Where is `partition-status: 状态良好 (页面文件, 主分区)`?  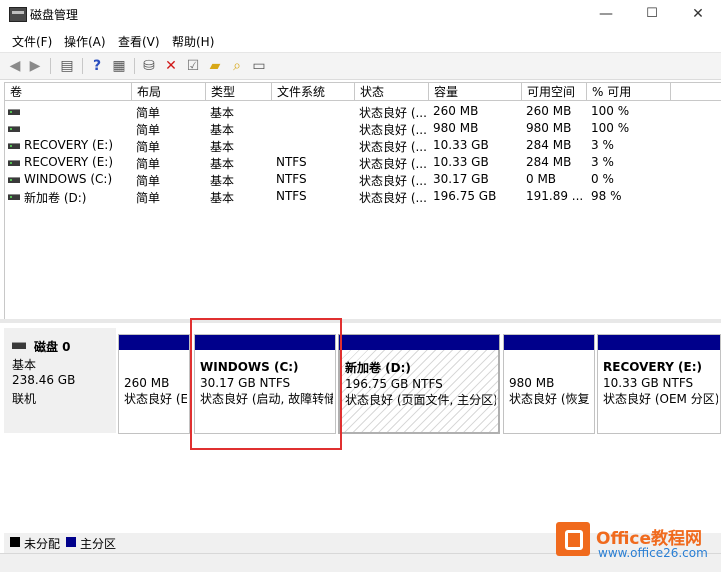
partition-status: 状态良好 (页面文件, 主分区) is located at coordinates (420, 400).